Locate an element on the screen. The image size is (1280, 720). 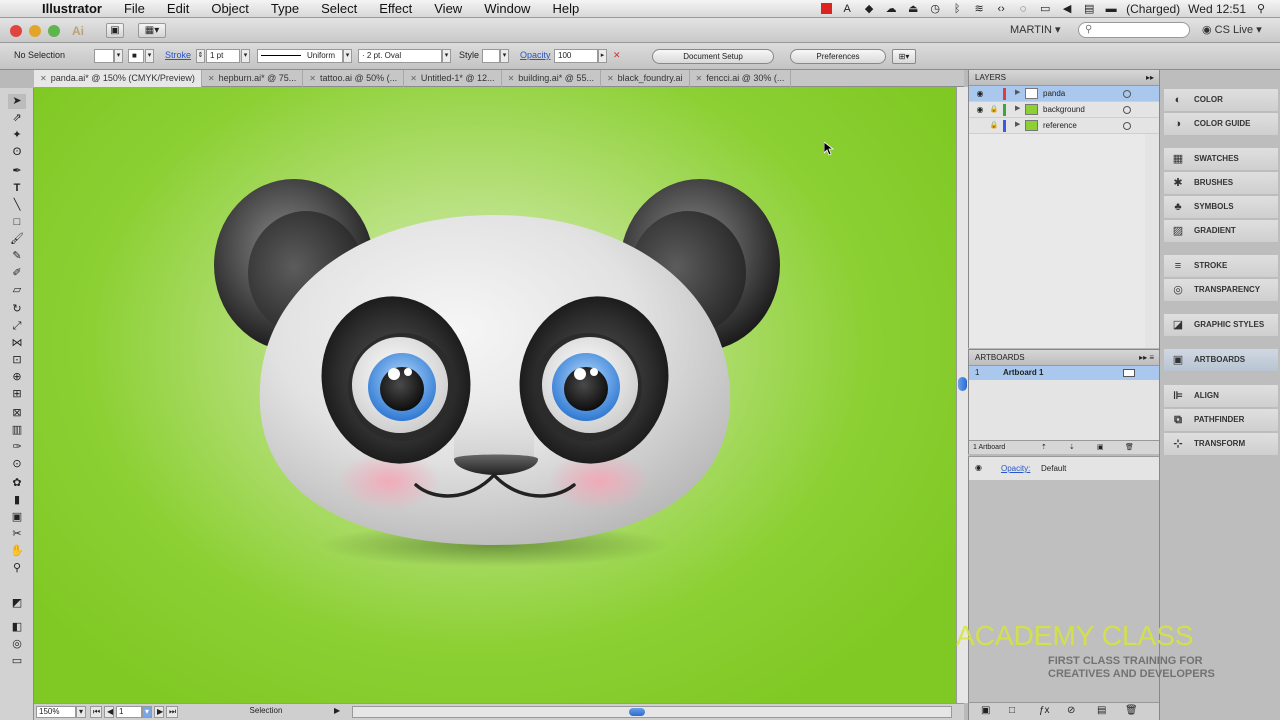
line-tool-icon: ╲ is located at coordinates (17, 205).